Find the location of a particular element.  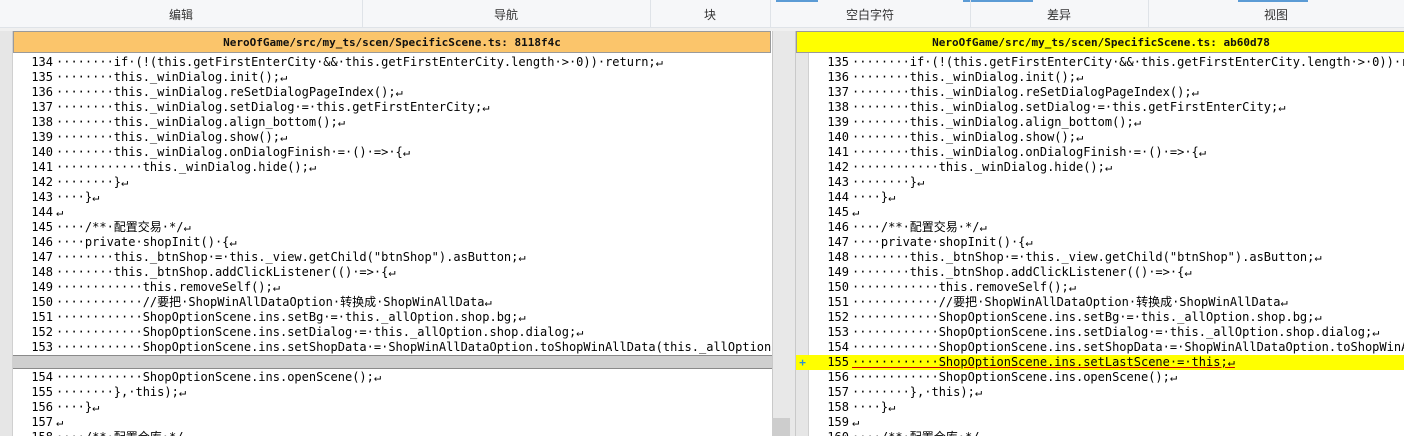

line-code: ········this._winDialog.init();↵ is located at coordinates (172, 77).